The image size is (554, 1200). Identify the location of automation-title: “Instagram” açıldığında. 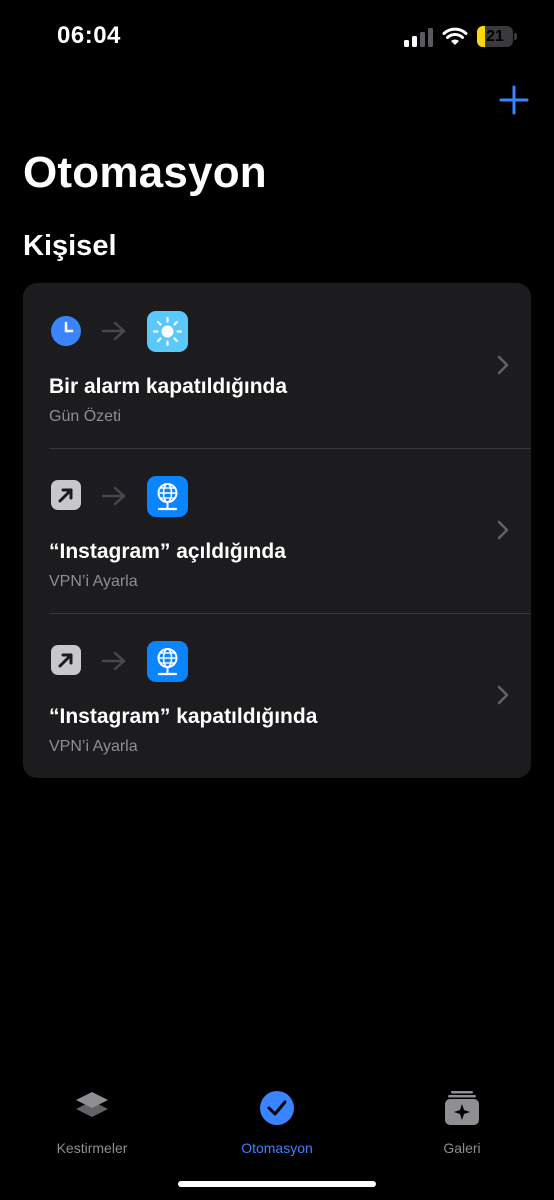
(167, 551).